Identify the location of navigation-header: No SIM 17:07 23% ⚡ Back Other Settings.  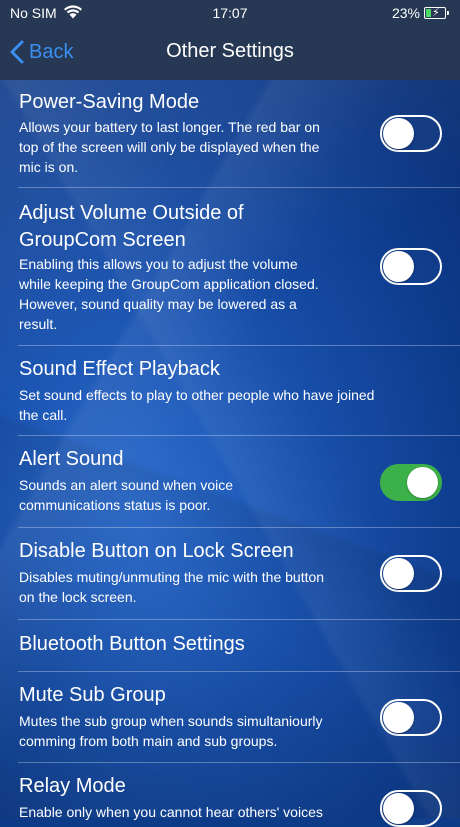
(230, 40).